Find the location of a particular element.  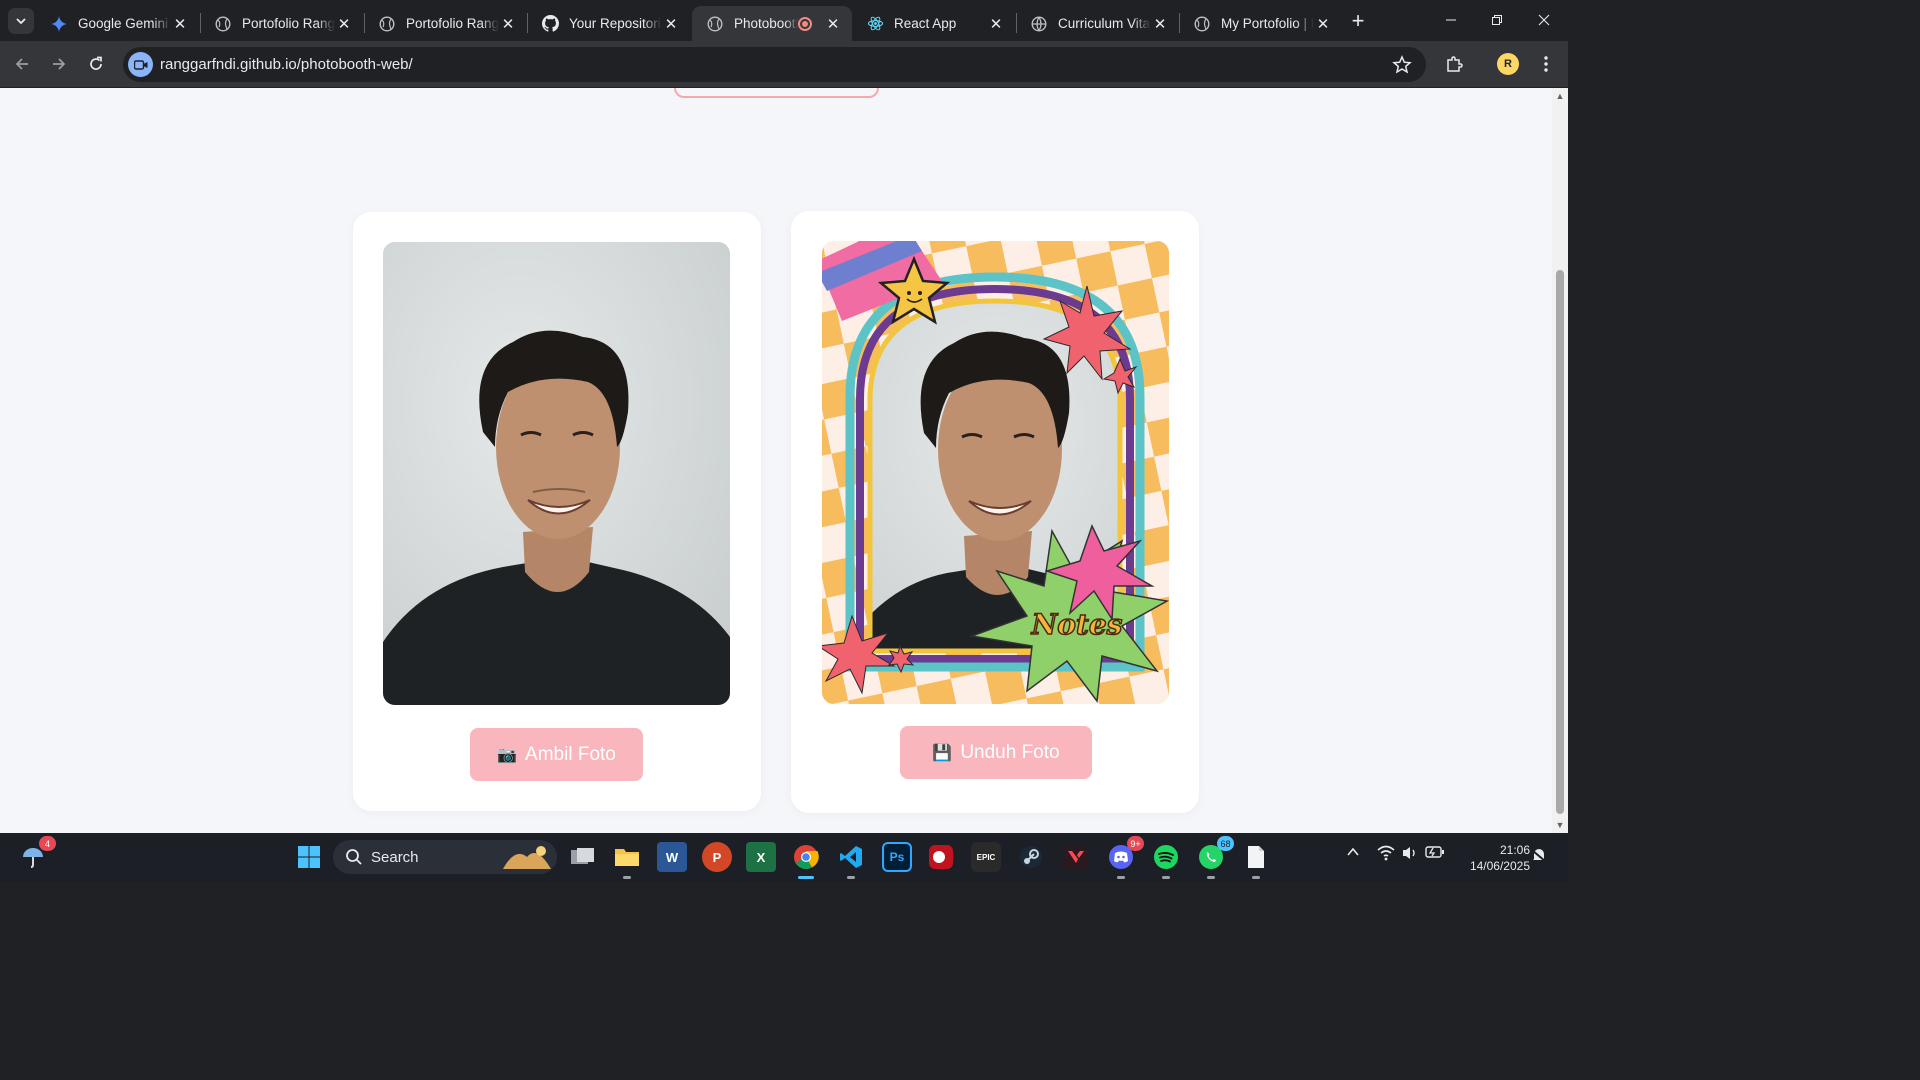

vscode-app is located at coordinates (851, 860).